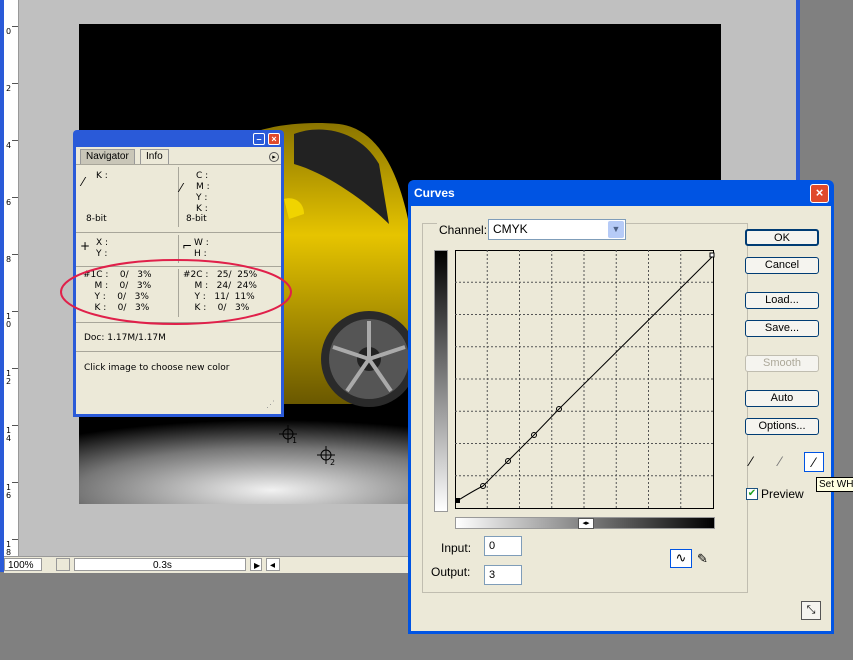 This screenshot has height=660, width=853. What do you see at coordinates (9, 31) in the screenshot?
I see `ruler-label: 0` at bounding box center [9, 31].